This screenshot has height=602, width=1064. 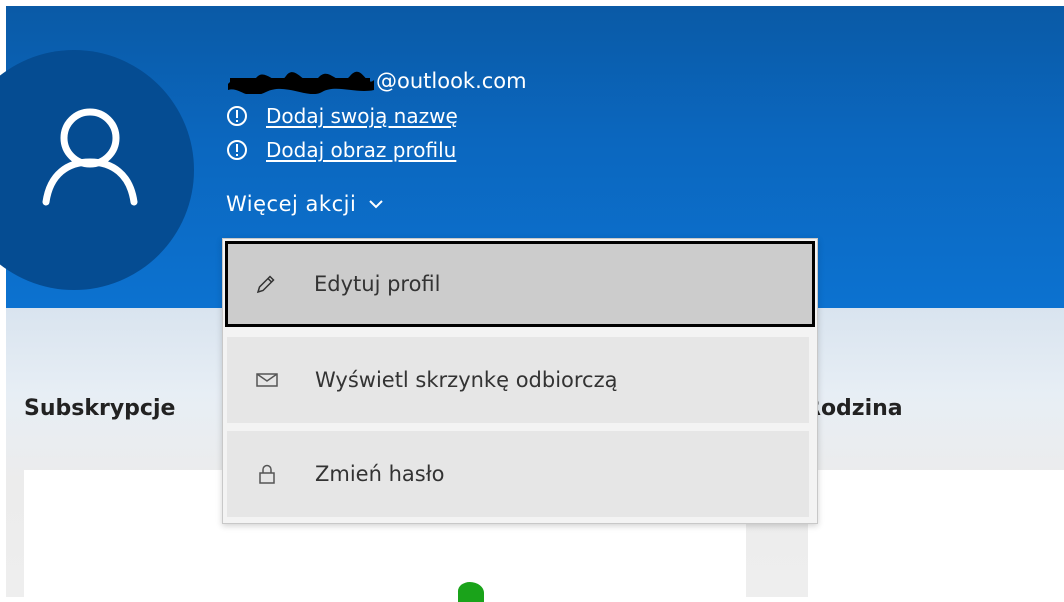 What do you see at coordinates (471, 592) in the screenshot?
I see `green-graphic` at bounding box center [471, 592].